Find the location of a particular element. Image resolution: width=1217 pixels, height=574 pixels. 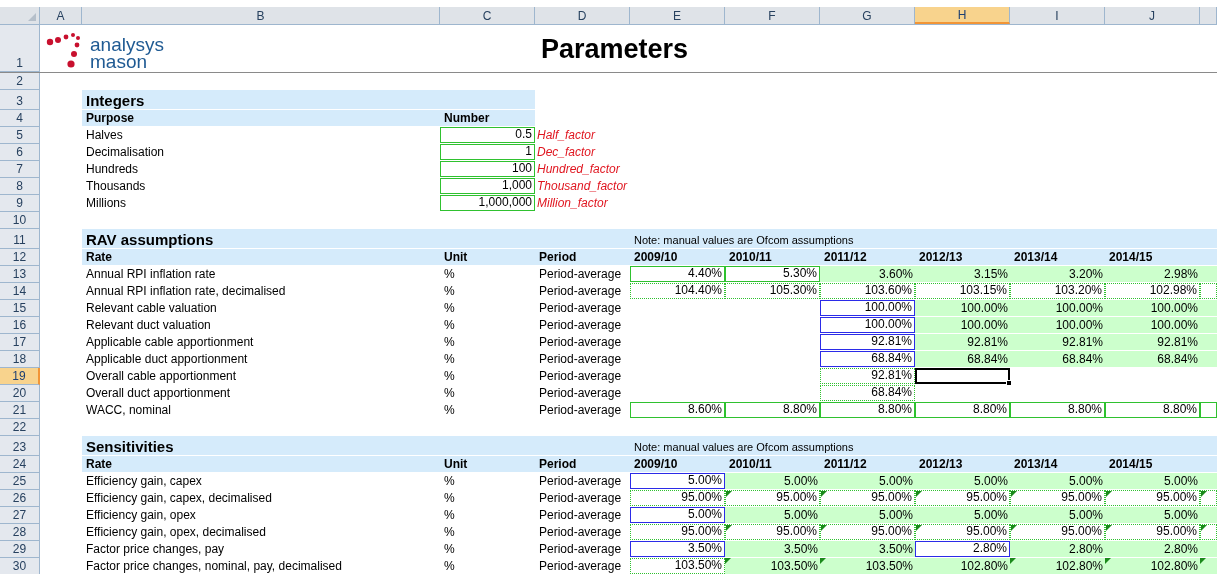

spreadsheet-cell: Unit is located at coordinates (487, 257).